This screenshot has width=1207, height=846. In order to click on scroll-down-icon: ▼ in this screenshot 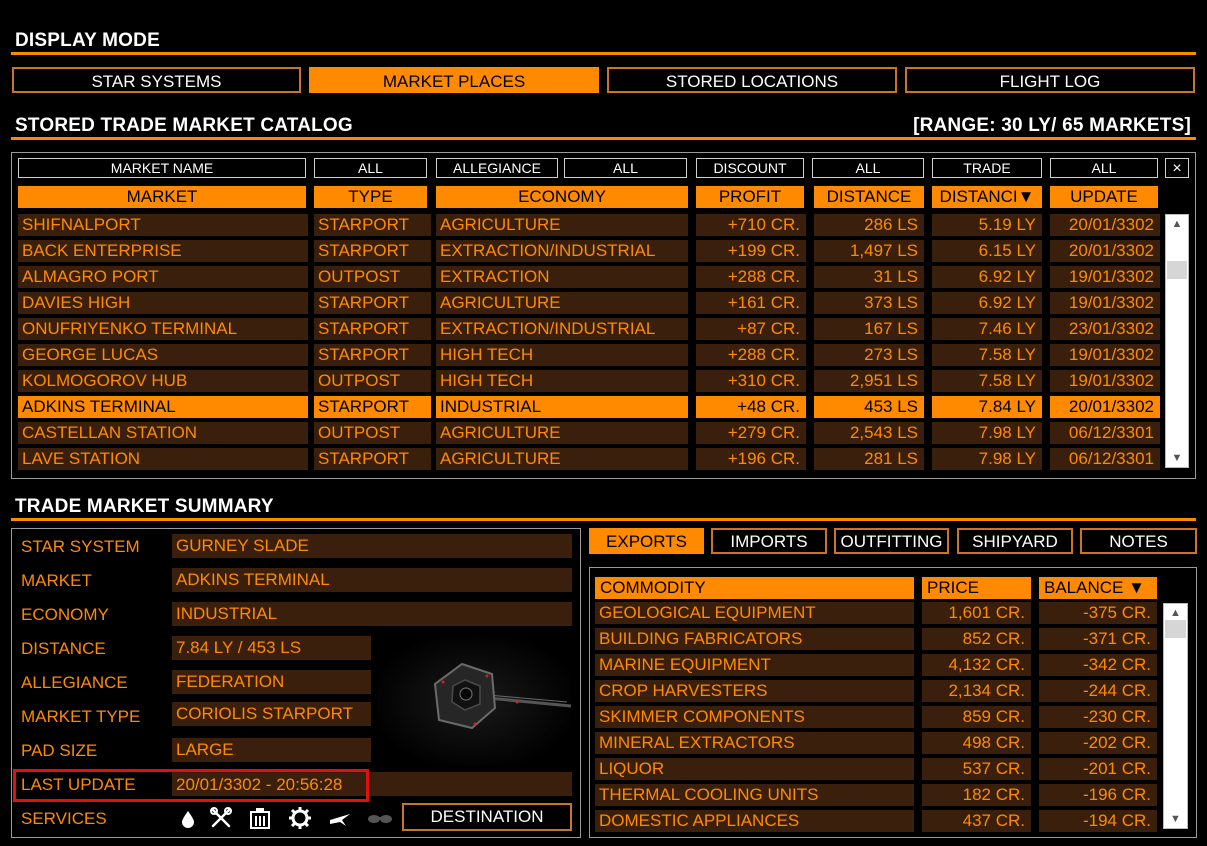, I will do `click(1177, 458)`.